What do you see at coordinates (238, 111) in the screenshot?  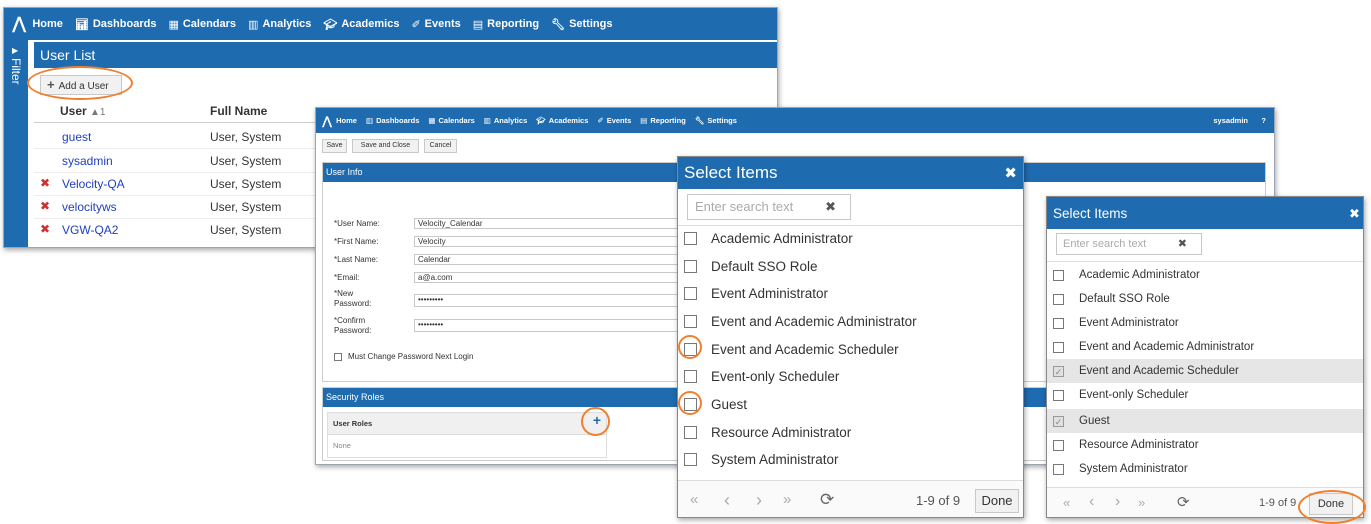 I see `column-header-full-name: Full Name` at bounding box center [238, 111].